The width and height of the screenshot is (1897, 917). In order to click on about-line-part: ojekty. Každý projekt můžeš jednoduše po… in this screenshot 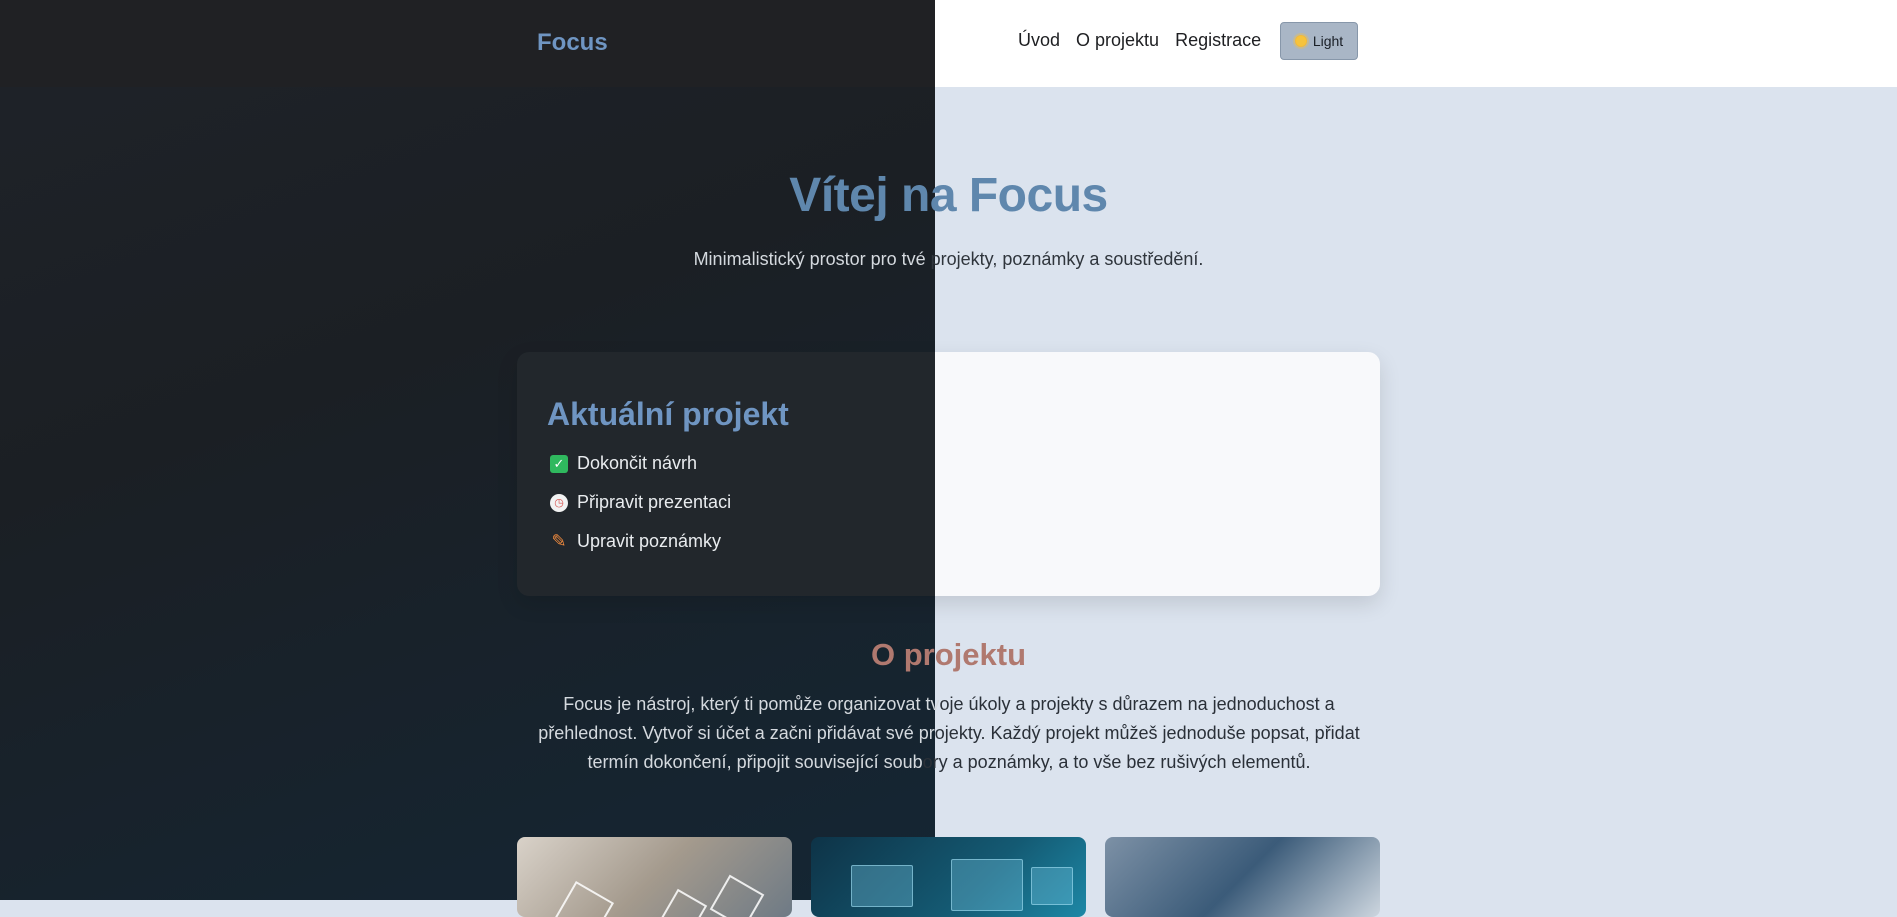, I will do `click(1147, 733)`.